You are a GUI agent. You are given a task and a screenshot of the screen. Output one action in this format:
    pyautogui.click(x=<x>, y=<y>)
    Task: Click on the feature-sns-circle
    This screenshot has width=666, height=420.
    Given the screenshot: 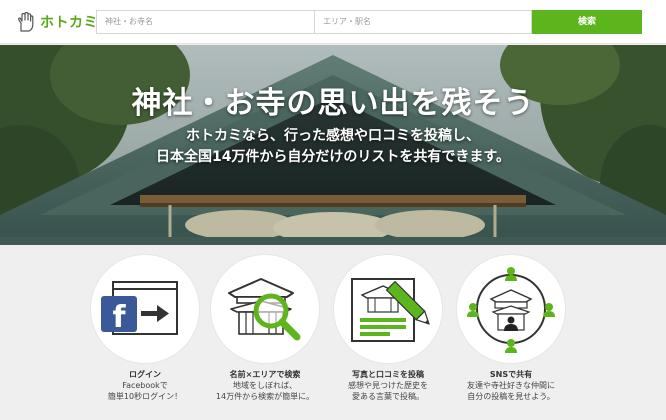 What is the action you would take?
    pyautogui.click(x=511, y=309)
    